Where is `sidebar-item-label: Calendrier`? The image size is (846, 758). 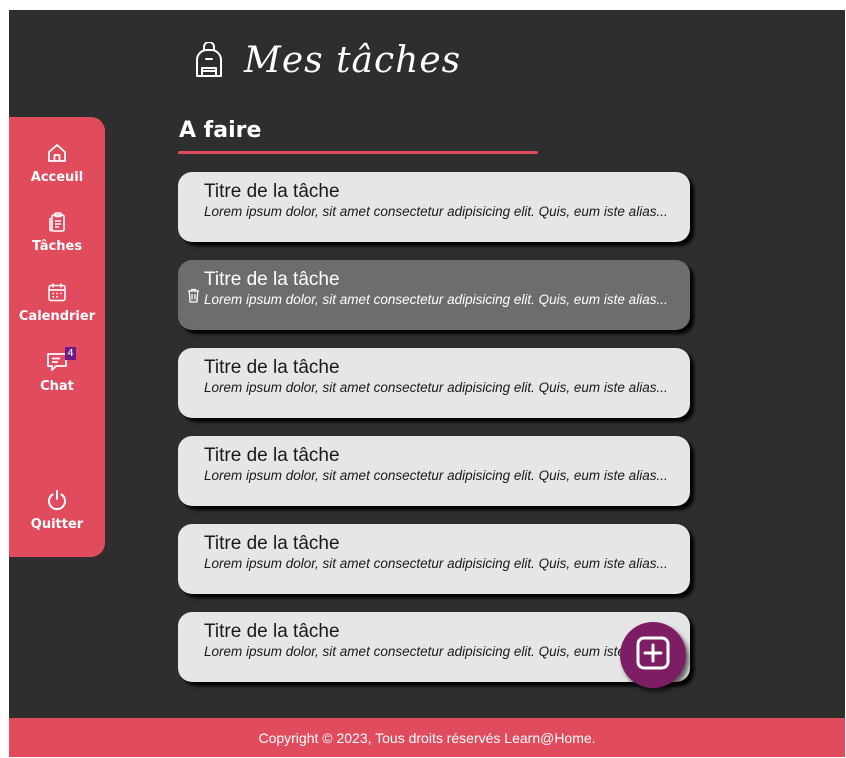
sidebar-item-label: Calendrier is located at coordinates (57, 316).